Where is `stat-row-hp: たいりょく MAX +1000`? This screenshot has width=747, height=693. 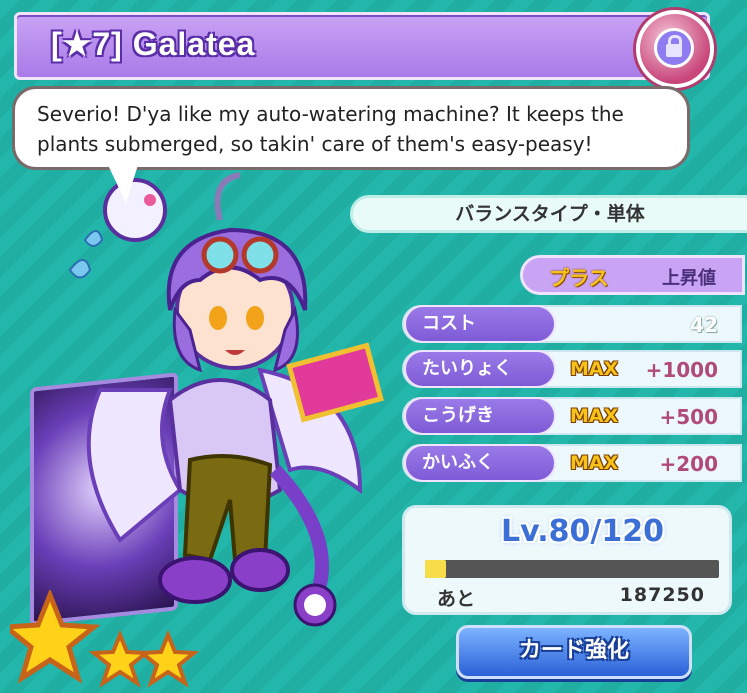
stat-row-hp: たいりょく MAX +1000 is located at coordinates (572, 369).